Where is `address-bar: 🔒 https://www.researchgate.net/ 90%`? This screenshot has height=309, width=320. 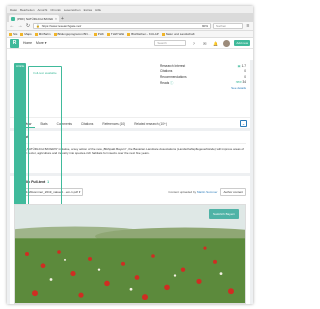 address-bar: 🔒 https://www.researchgate.net/ 90% is located at coordinates (122, 26).